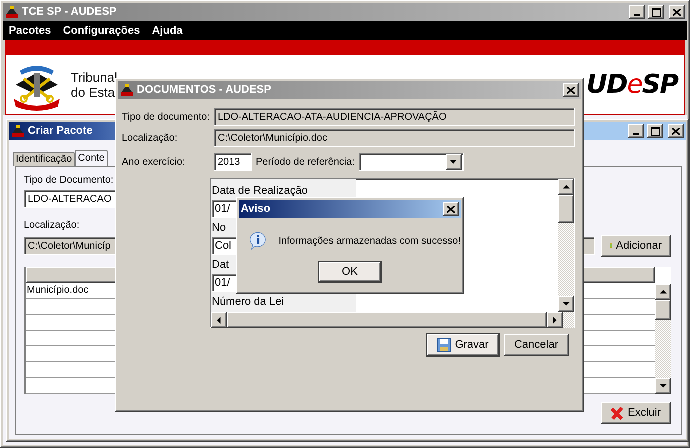  I want to click on field-label: Ano exercício:, so click(154, 162).